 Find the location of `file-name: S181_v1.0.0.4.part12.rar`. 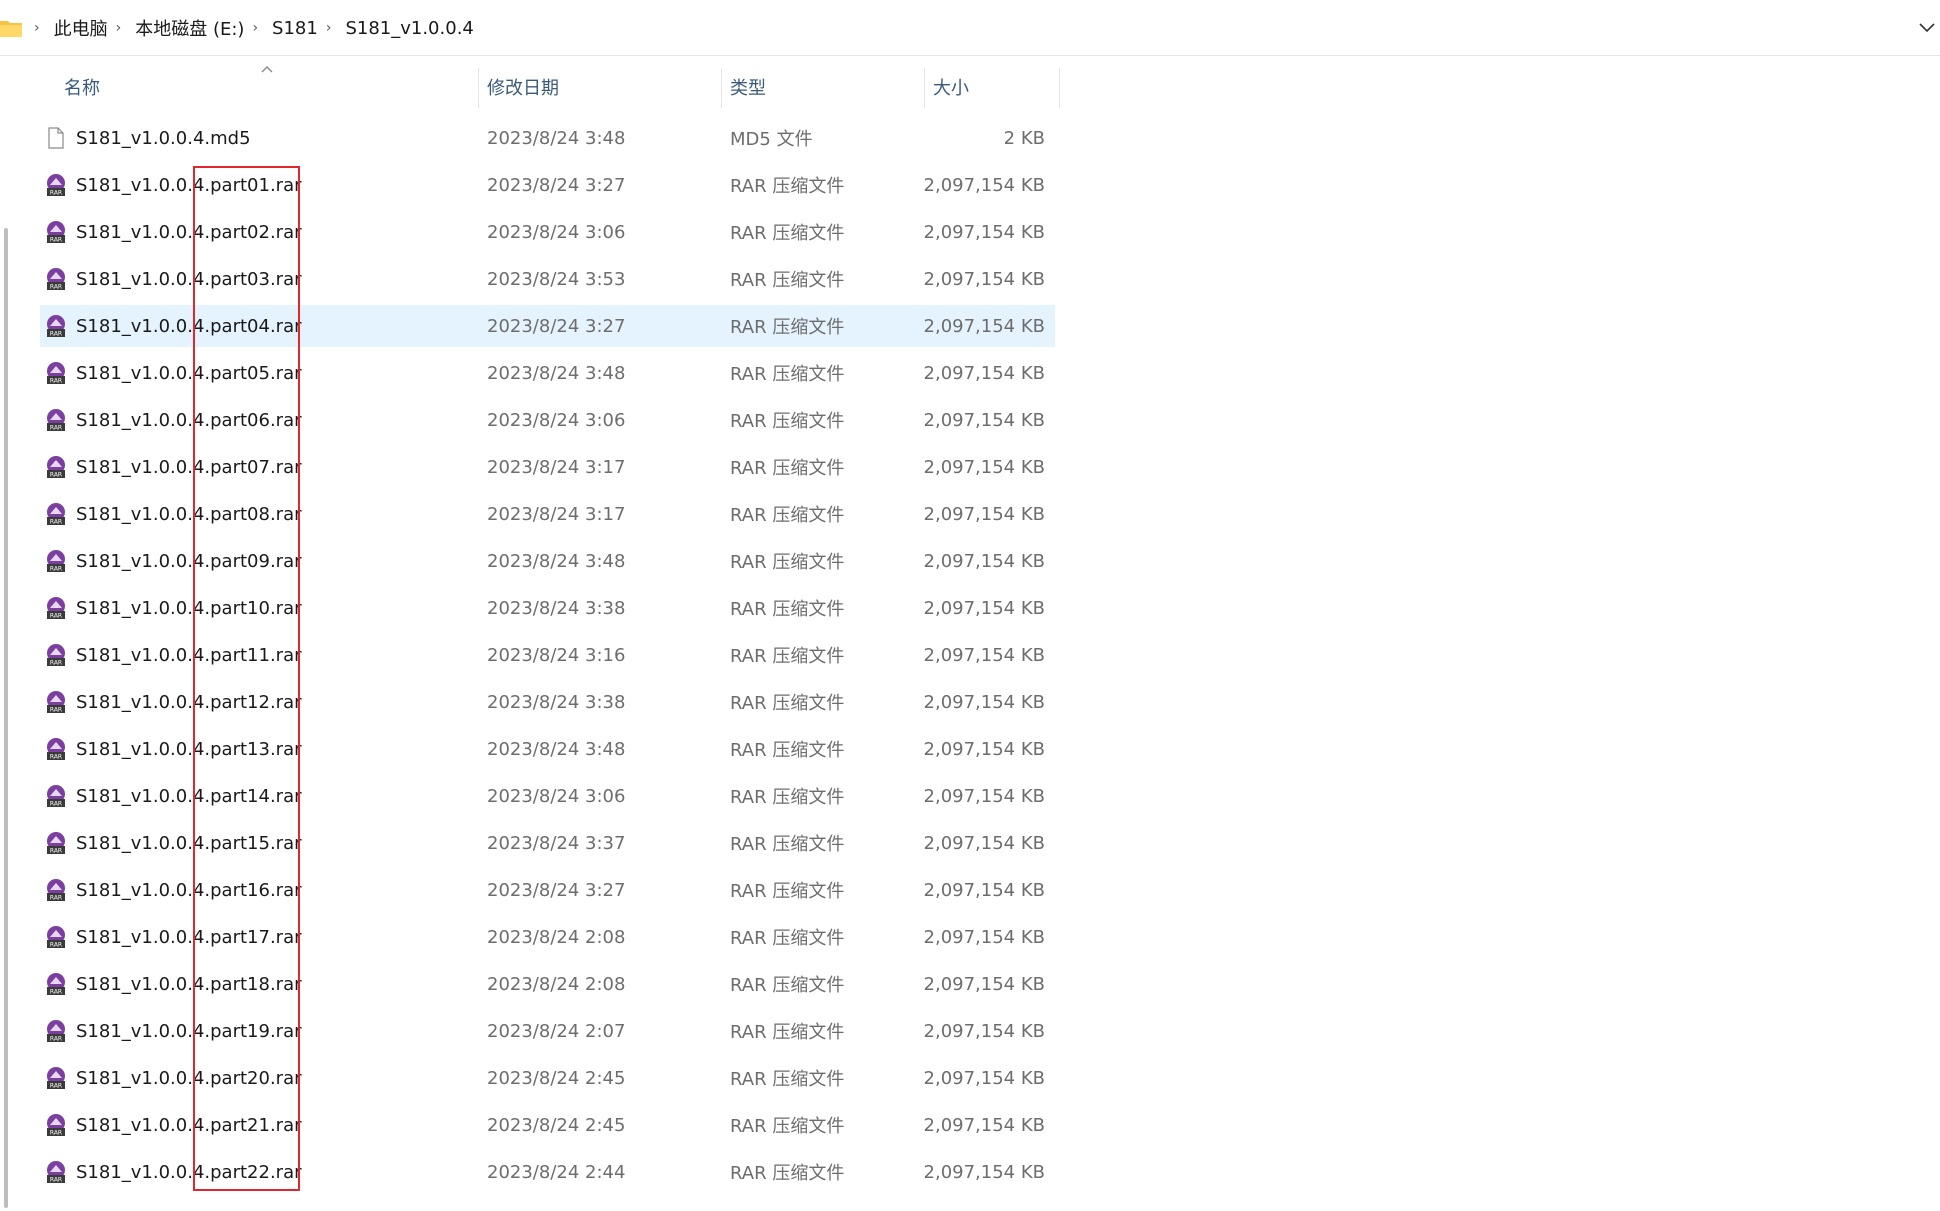

file-name: S181_v1.0.0.4.part12.rar is located at coordinates (189, 702).